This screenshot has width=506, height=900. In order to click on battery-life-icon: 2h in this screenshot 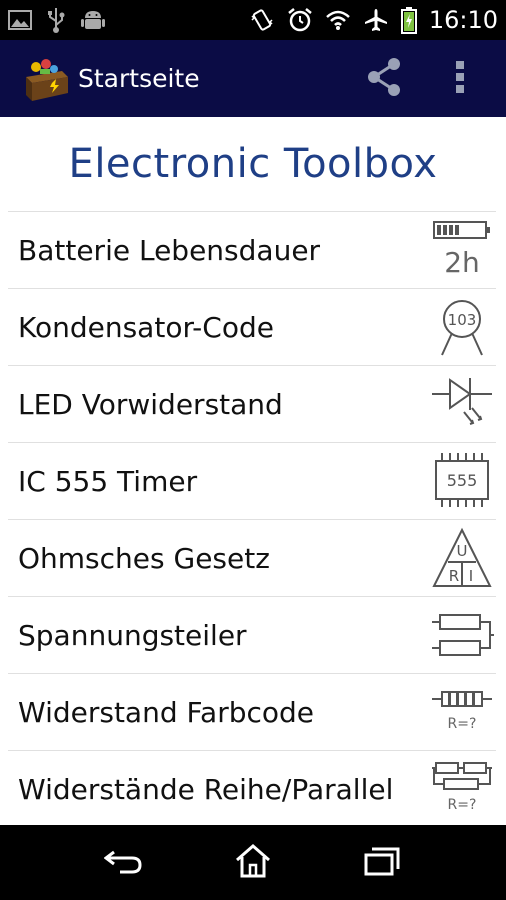, I will do `click(462, 250)`.